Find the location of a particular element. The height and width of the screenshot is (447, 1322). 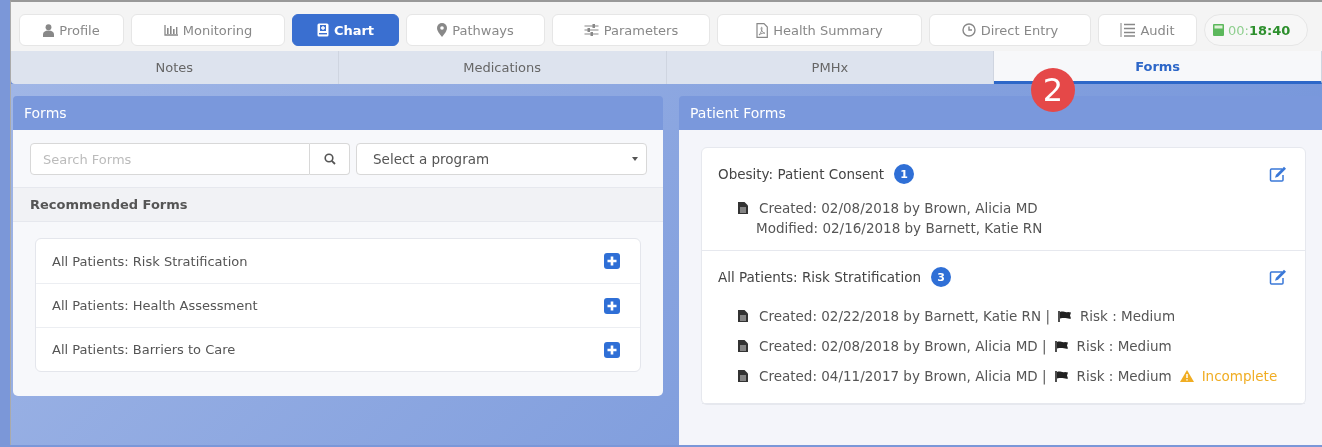

calculator-icon is located at coordinates (1218, 30).